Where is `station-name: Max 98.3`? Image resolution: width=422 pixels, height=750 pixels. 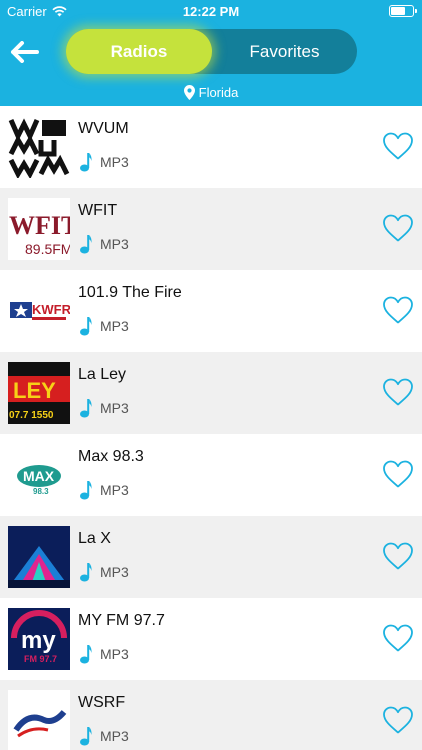
station-name: Max 98.3 is located at coordinates (111, 456).